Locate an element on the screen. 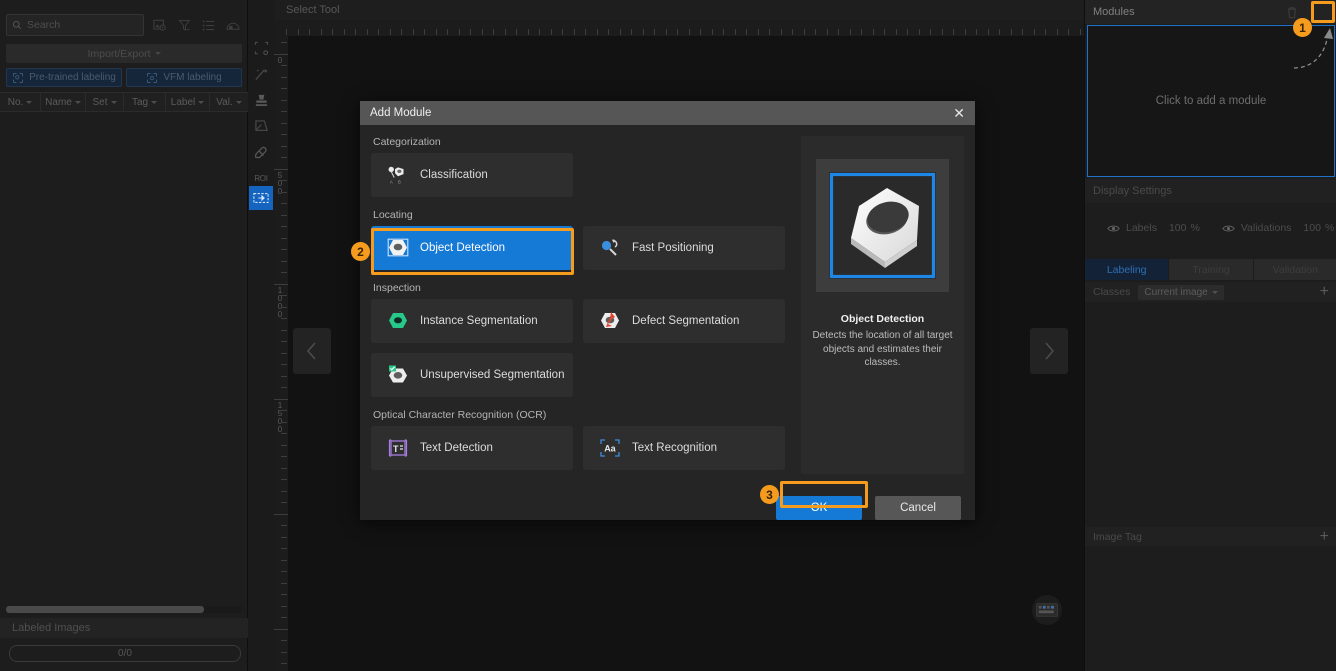 The width and height of the screenshot is (1336, 671). validations-value: 100 is located at coordinates (1312, 228).